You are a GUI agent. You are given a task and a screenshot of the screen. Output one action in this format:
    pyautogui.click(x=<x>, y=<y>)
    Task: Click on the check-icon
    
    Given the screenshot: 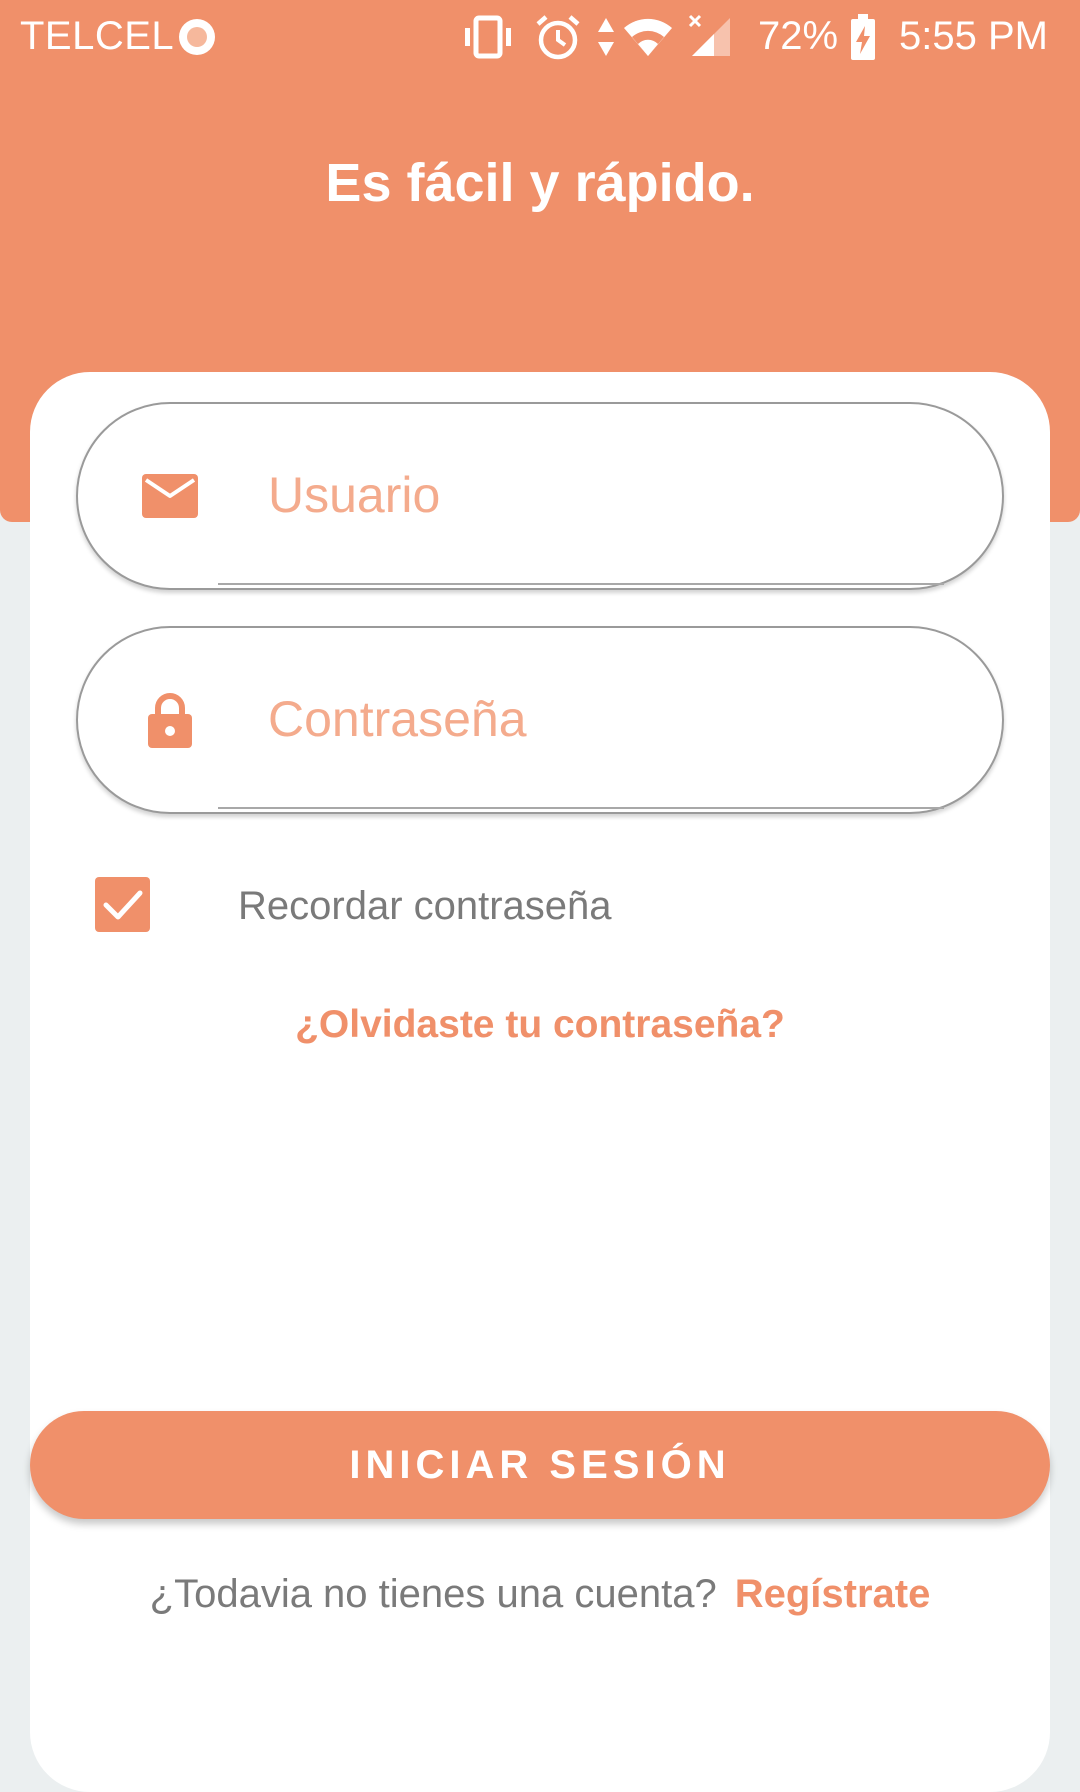 What is the action you would take?
    pyautogui.click(x=123, y=905)
    